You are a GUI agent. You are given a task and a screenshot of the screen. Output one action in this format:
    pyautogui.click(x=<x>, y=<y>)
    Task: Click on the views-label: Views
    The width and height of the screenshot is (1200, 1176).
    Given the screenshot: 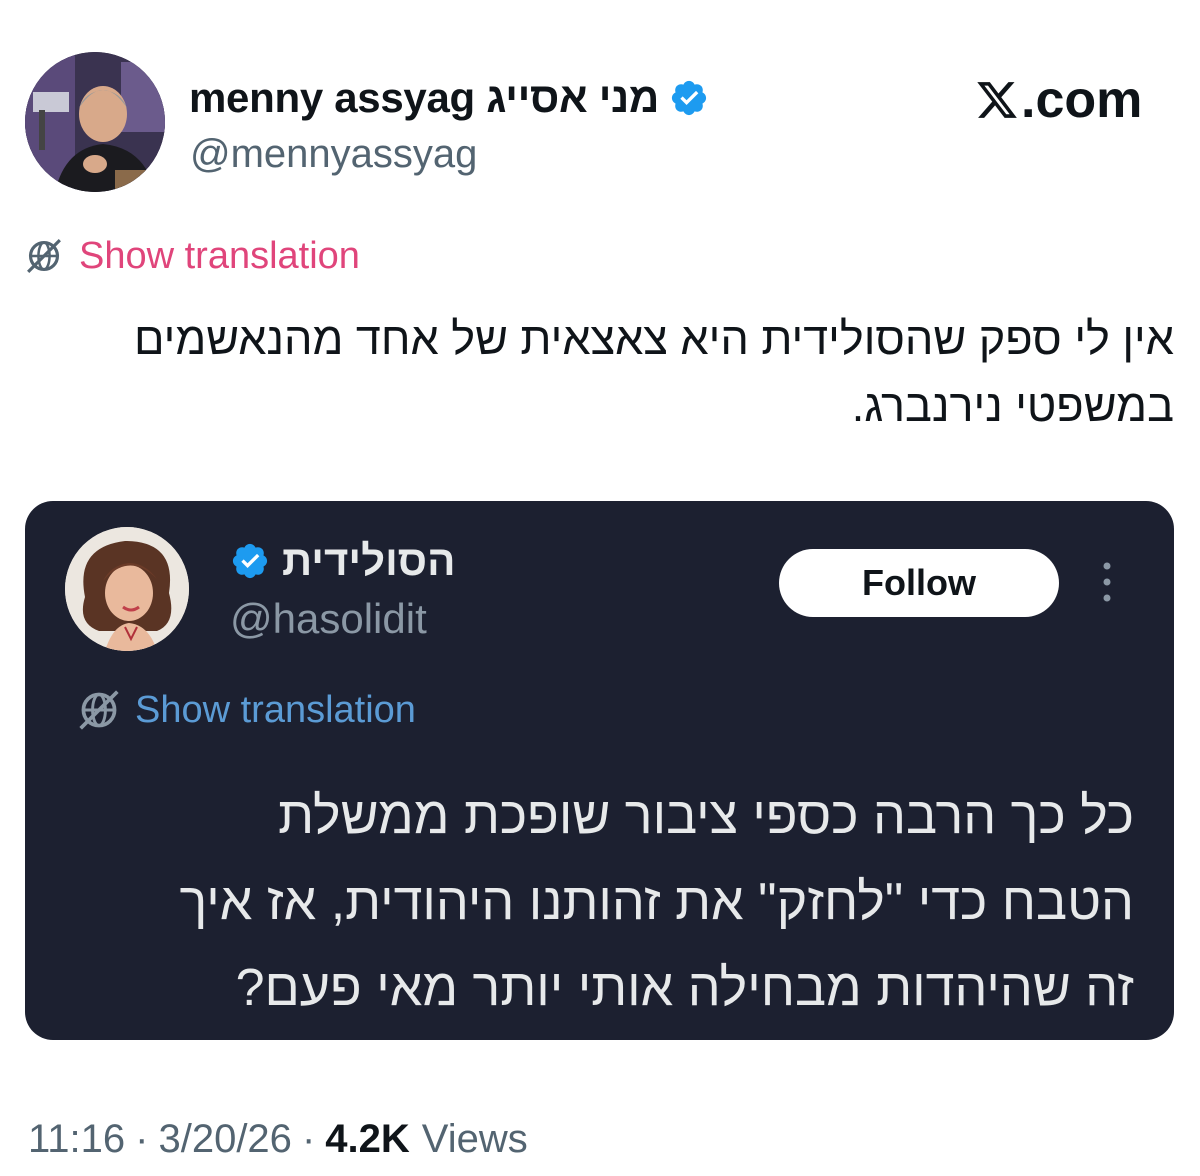 What is the action you would take?
    pyautogui.click(x=475, y=1139)
    